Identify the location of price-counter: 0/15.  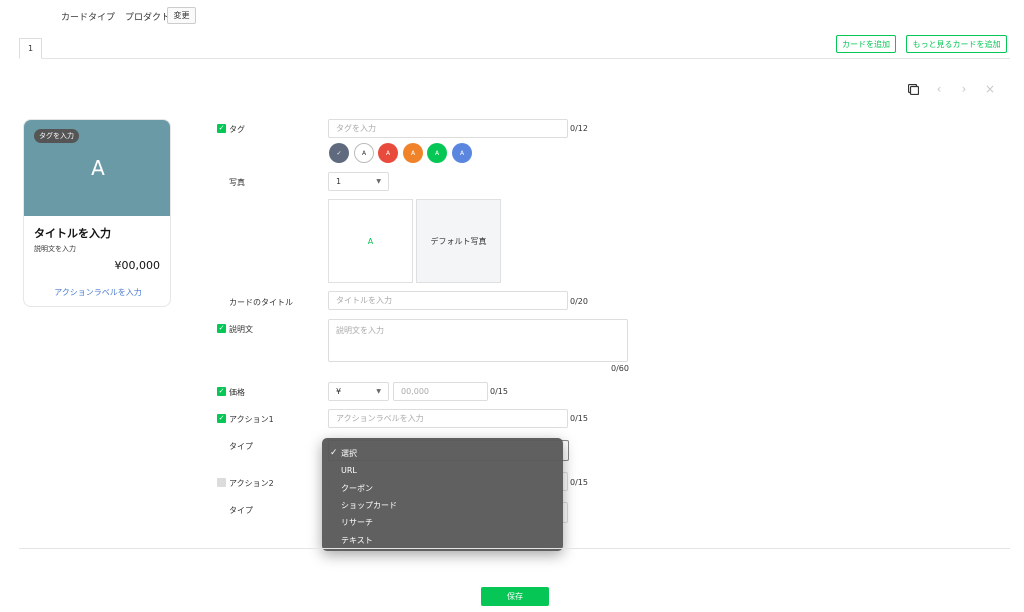
(499, 391).